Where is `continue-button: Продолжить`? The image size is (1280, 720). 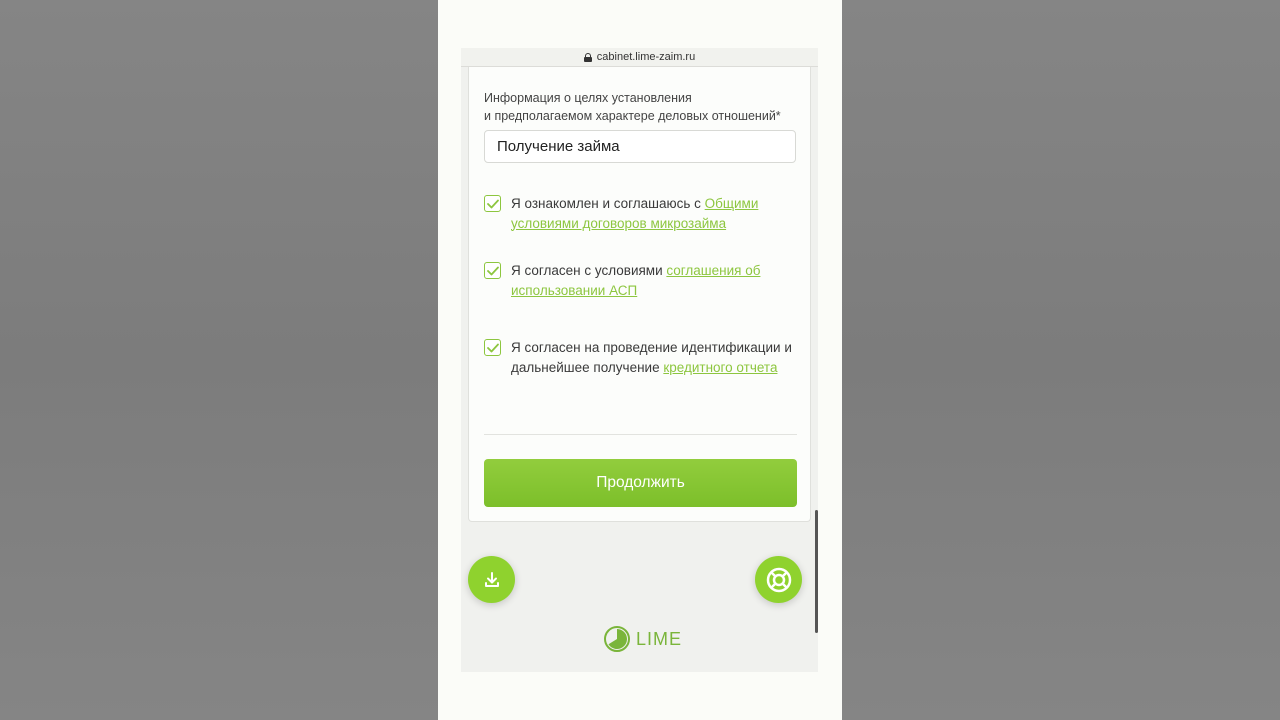
continue-button: Продолжить is located at coordinates (640, 483).